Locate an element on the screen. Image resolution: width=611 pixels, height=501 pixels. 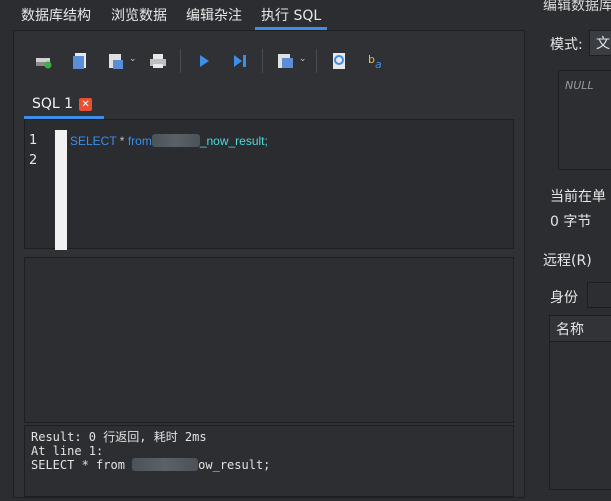
svg-text: a is located at coordinates (378, 64).